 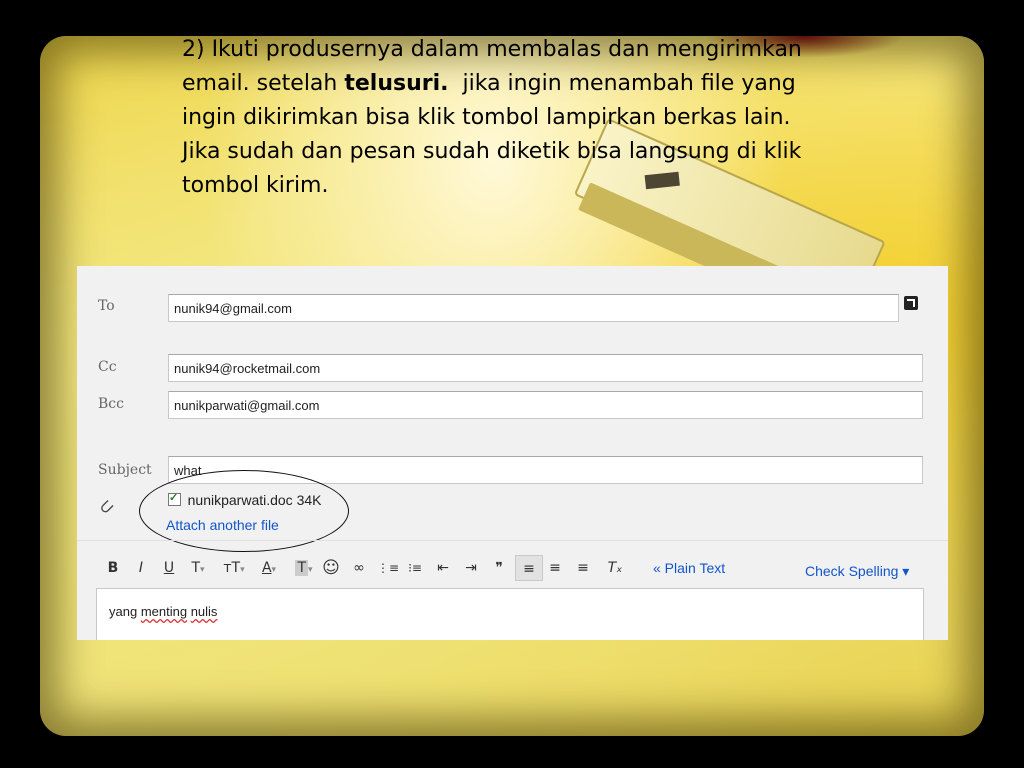 I want to click on instruction-bold-word: telusuri., so click(x=396, y=83).